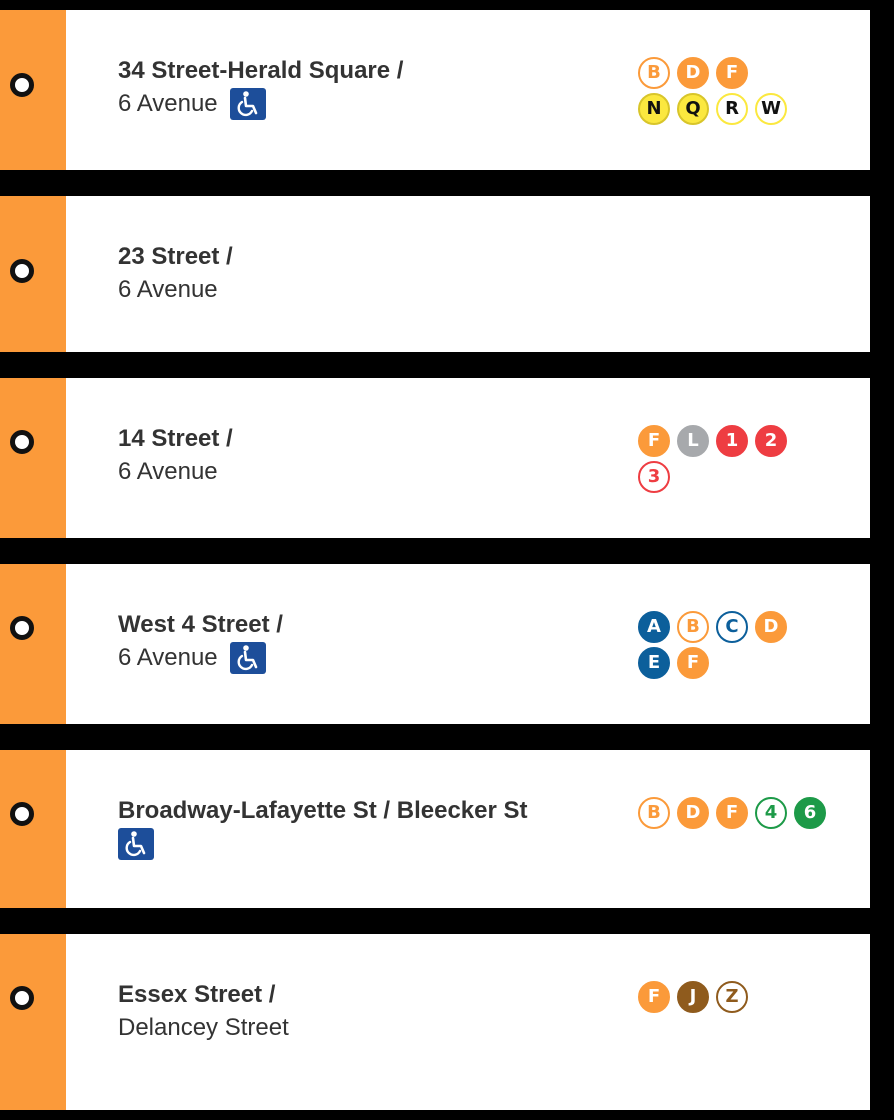  What do you see at coordinates (261, 70) in the screenshot?
I see `station-name-primary: 34 Street-Herald Square /` at bounding box center [261, 70].